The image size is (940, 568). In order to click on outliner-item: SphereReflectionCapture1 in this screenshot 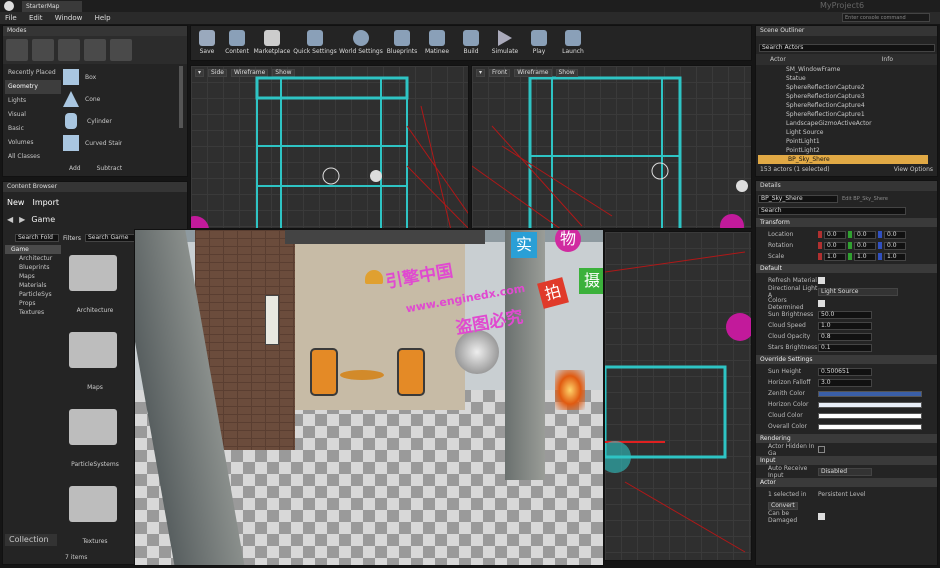, I will do `click(861, 114)`.